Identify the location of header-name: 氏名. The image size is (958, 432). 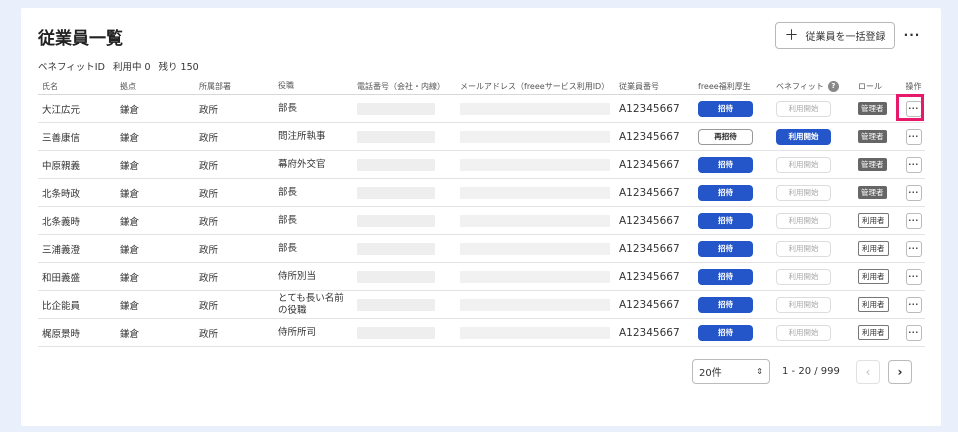
(77, 86).